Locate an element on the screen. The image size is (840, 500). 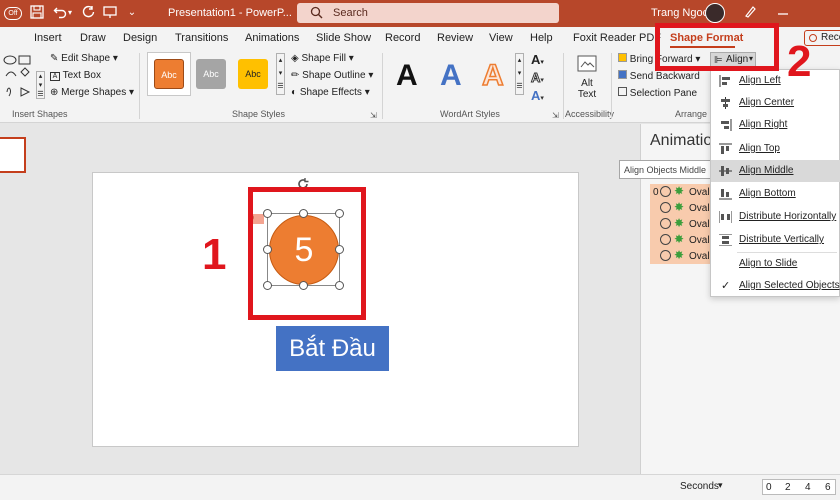
timeline-tick: 2 is located at coordinates (788, 487).